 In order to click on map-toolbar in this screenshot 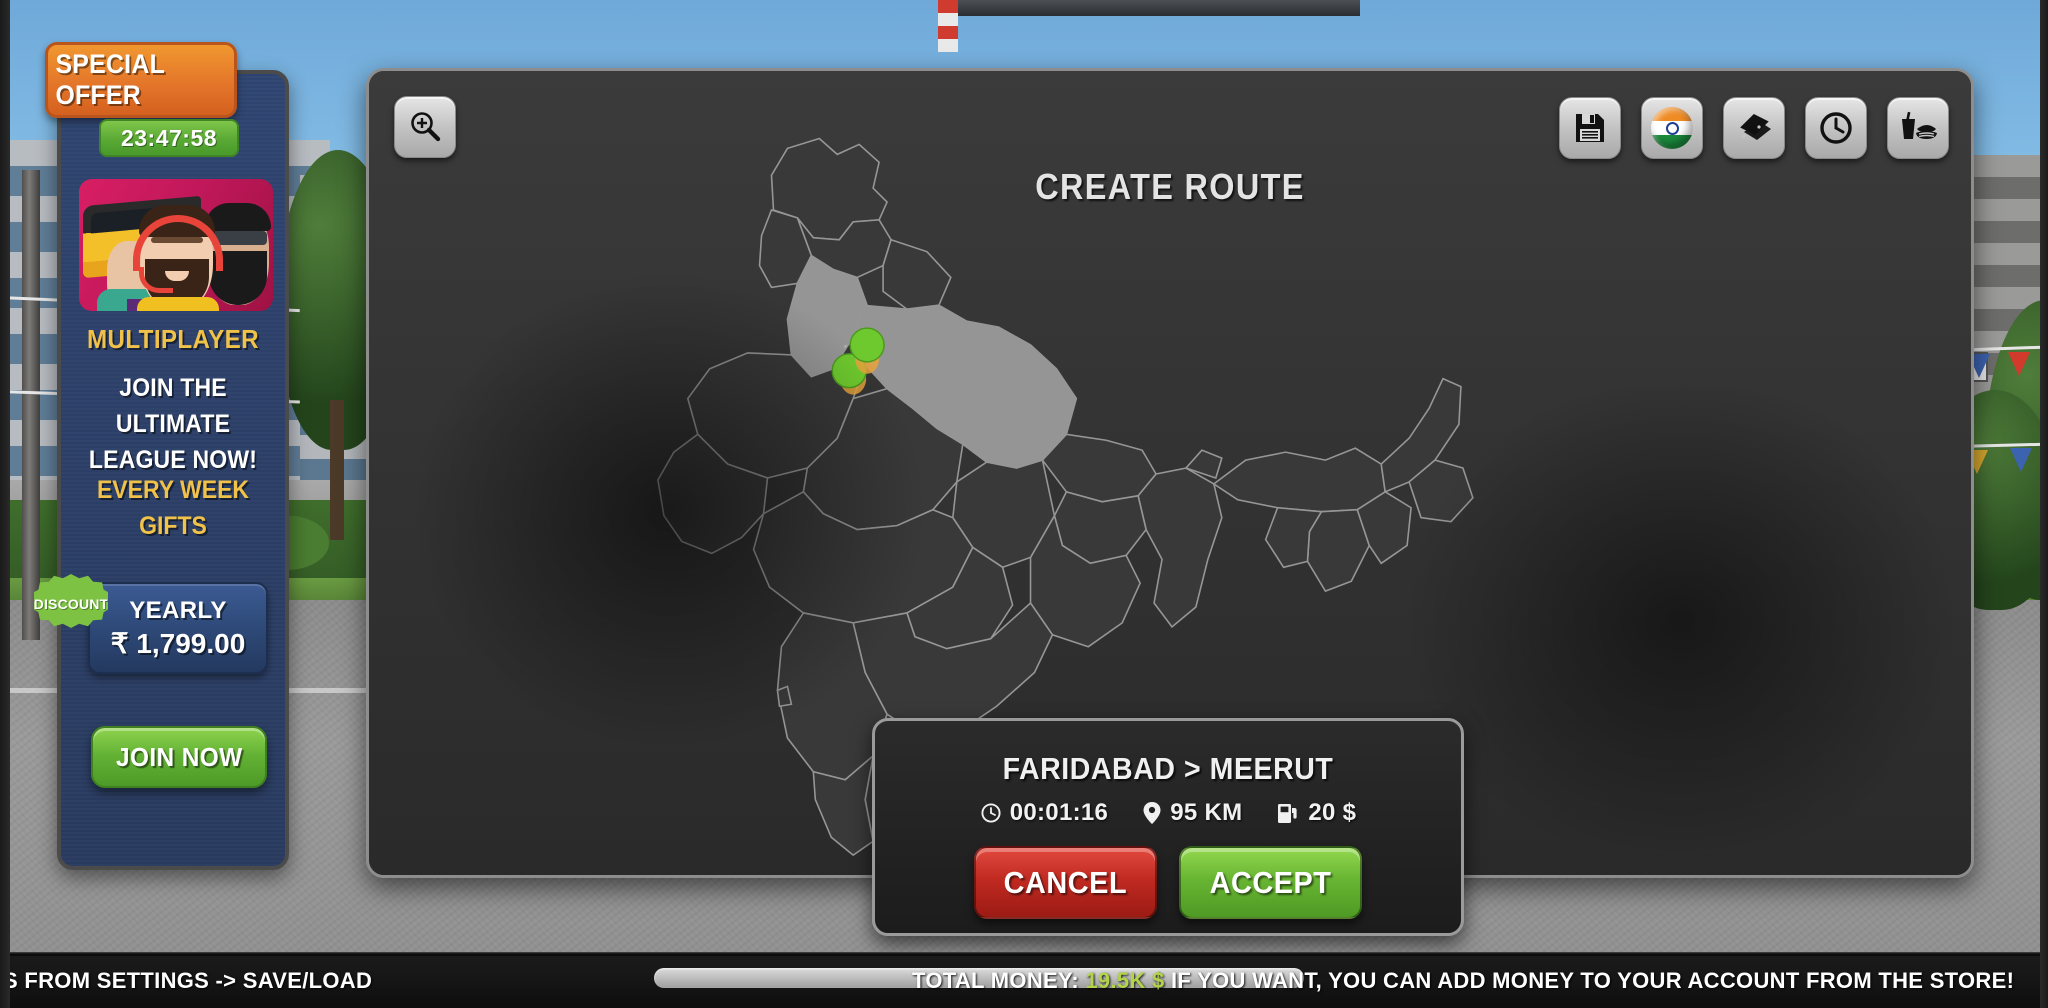, I will do `click(1754, 128)`.